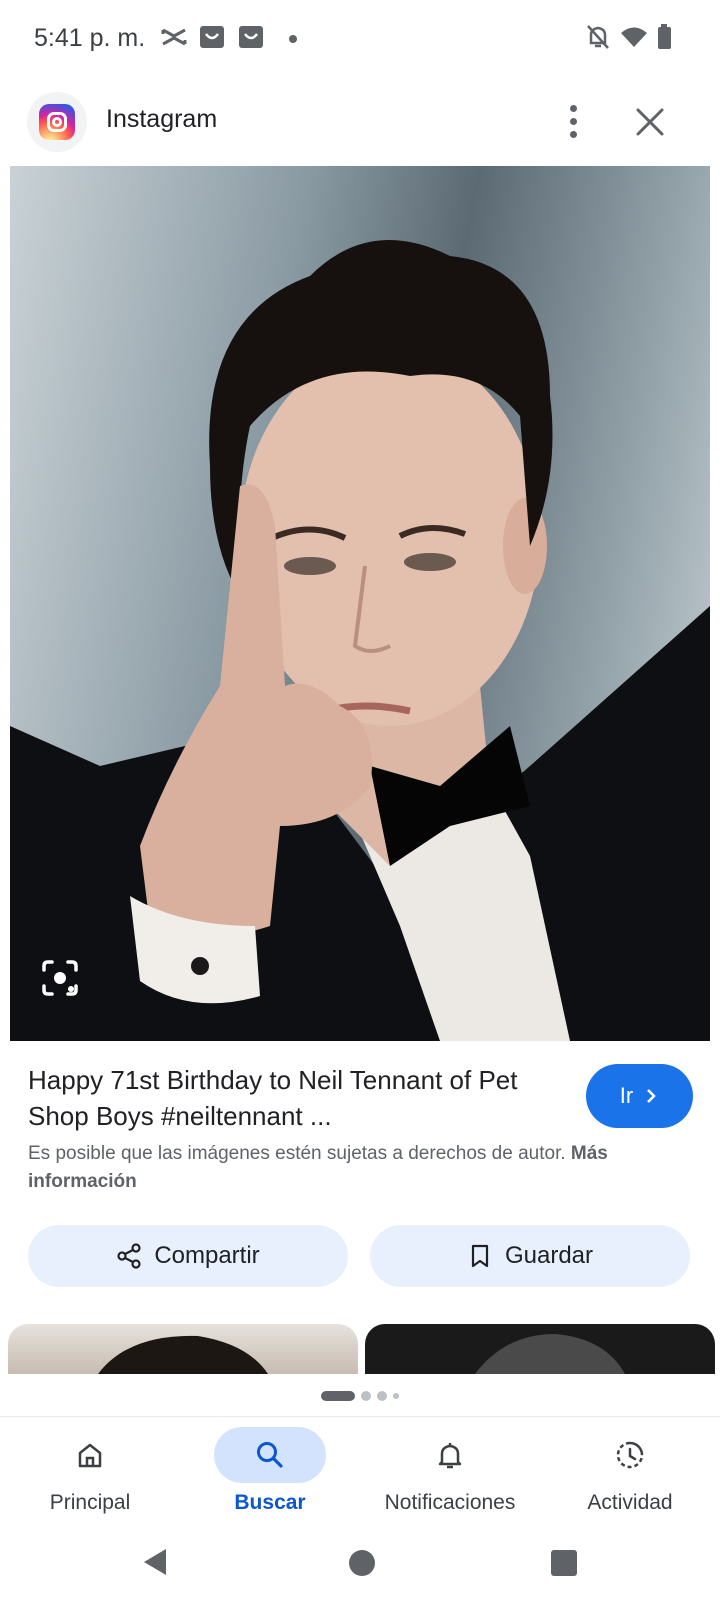 The height and width of the screenshot is (1600, 720). What do you see at coordinates (573, 121) in the screenshot?
I see `more-options-button` at bounding box center [573, 121].